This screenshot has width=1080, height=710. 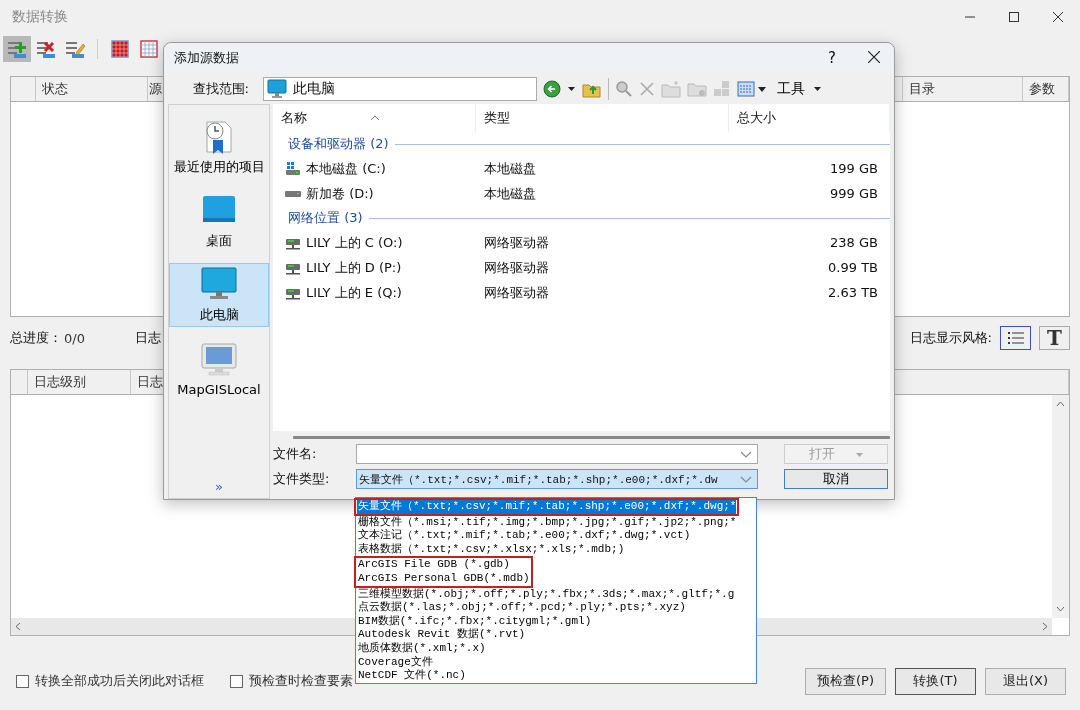 What do you see at coordinates (119, 681) in the screenshot?
I see `checkbox-label: 转换全部成功后关闭此对话框` at bounding box center [119, 681].